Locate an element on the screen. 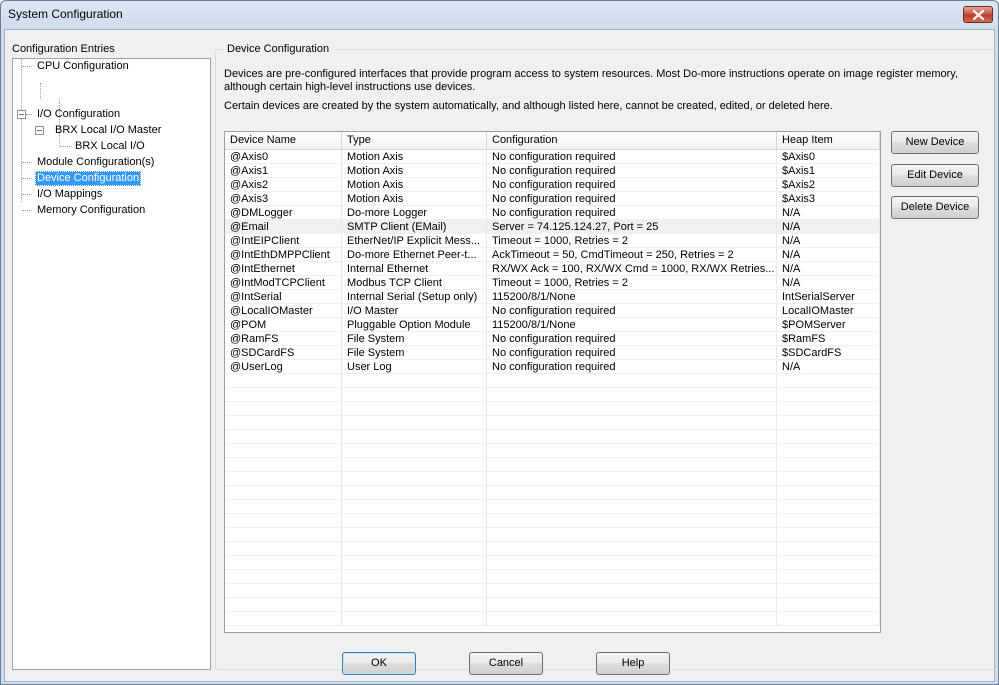  cell-device-name: @Email is located at coordinates (283, 226).